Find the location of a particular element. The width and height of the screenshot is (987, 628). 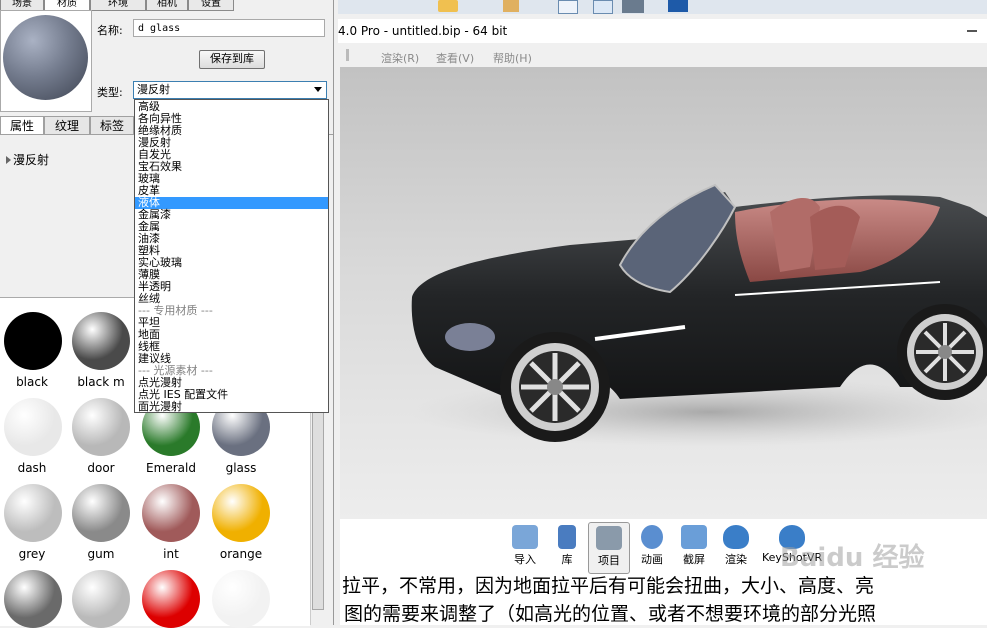

tab-properties: 属性 is located at coordinates (22, 125).